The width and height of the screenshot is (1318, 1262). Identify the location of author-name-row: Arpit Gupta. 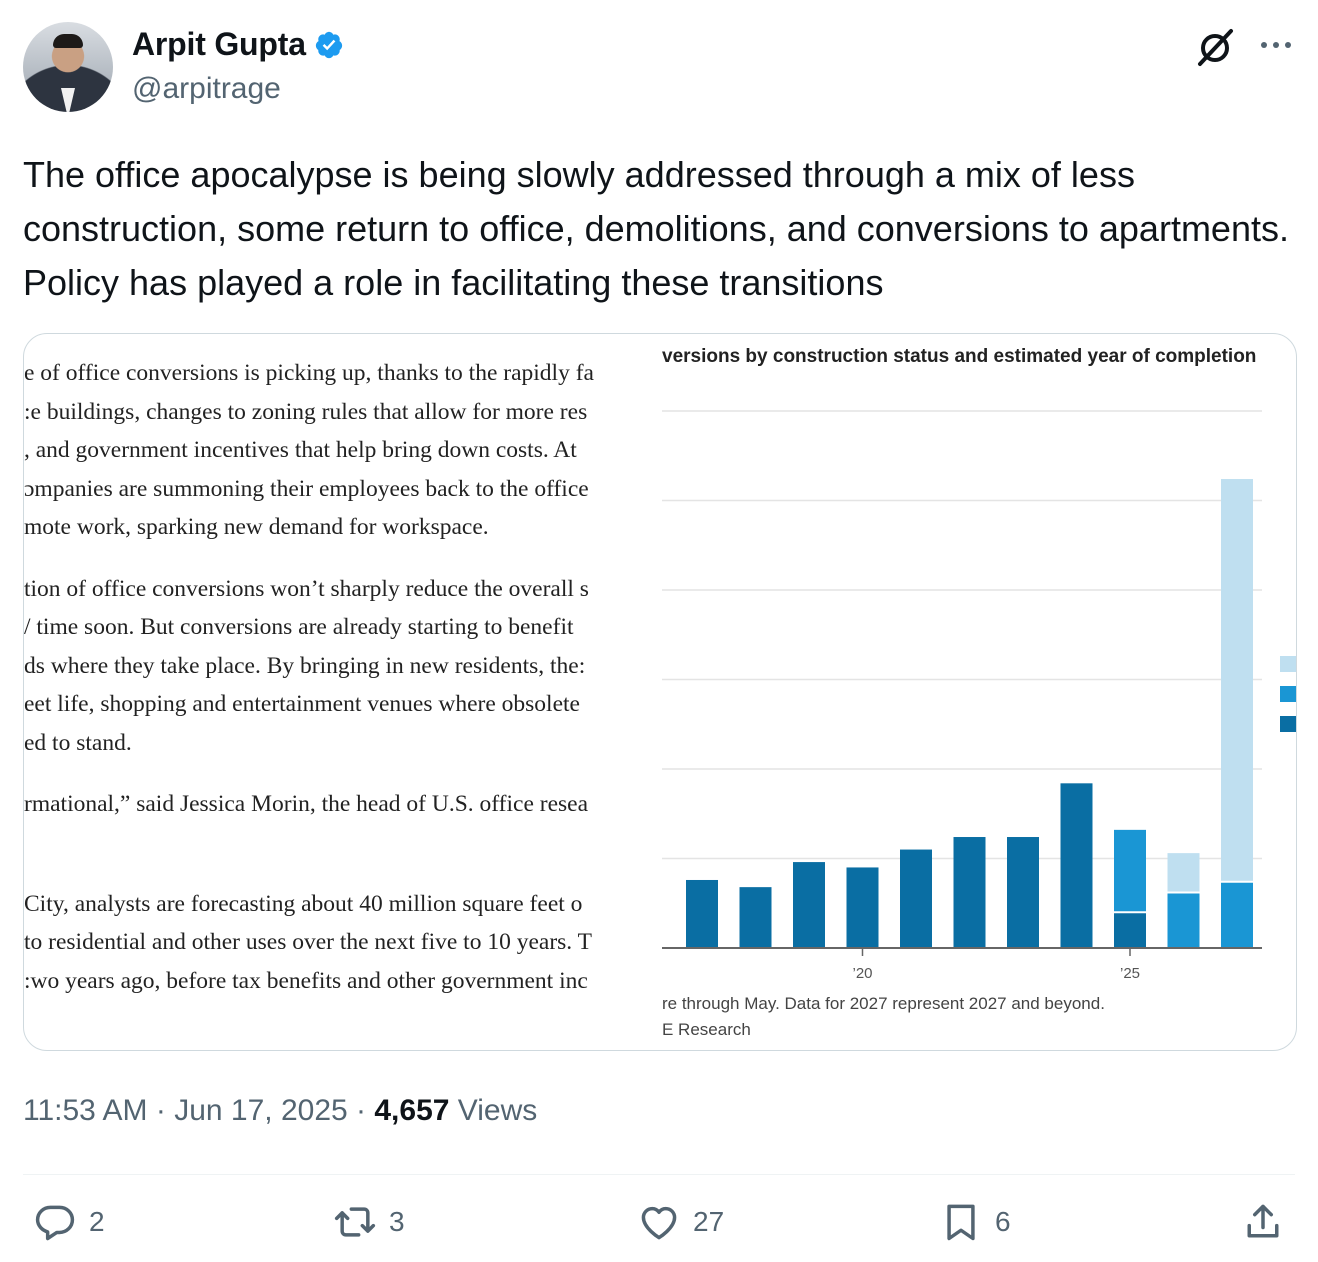
(238, 44).